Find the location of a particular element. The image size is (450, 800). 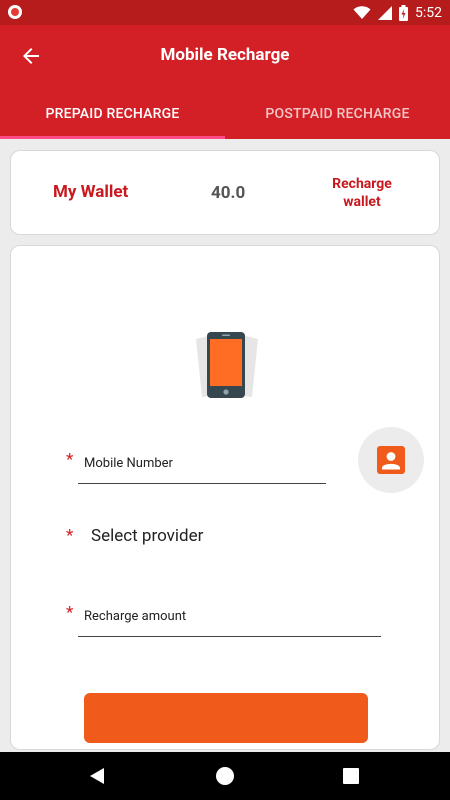

nav-home-icon is located at coordinates (225, 776).